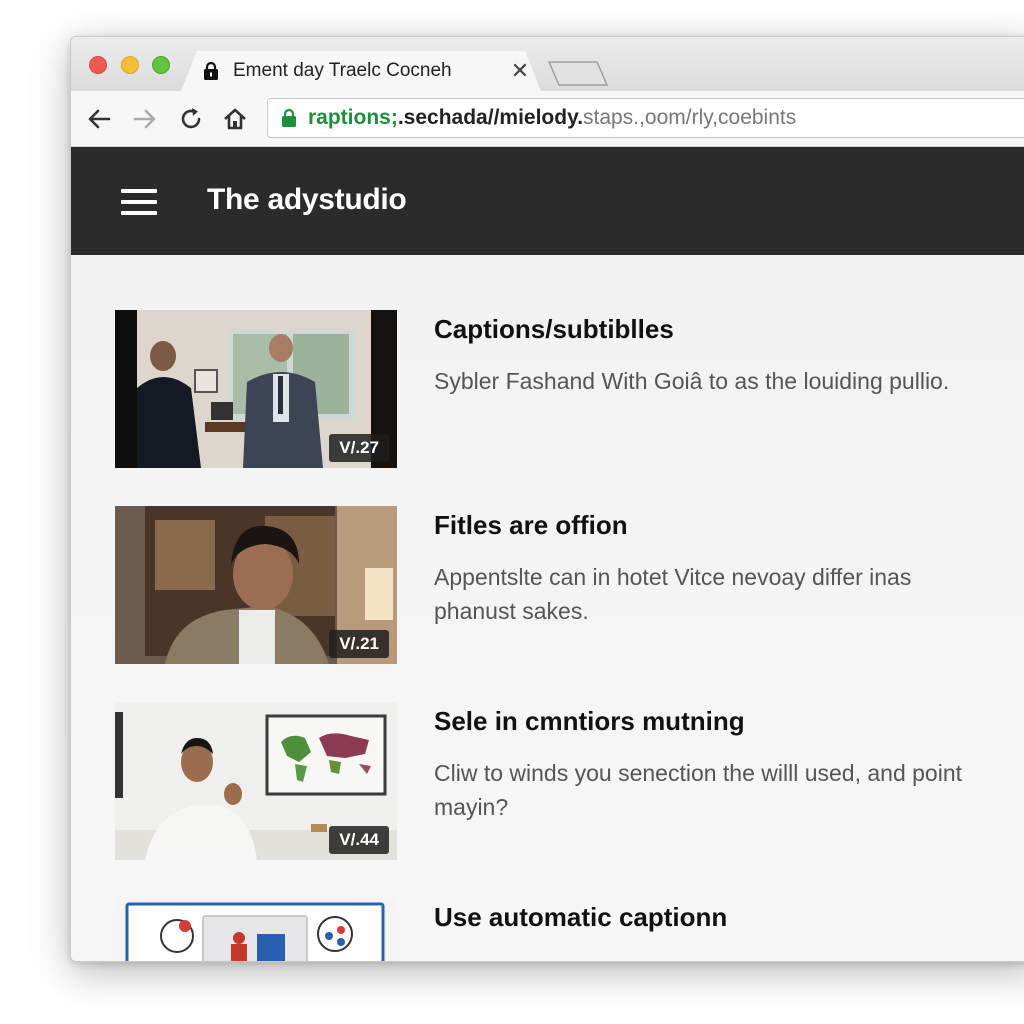  What do you see at coordinates (342, 70) in the screenshot?
I see `tab-title: Ement day Traelc Cocneh` at bounding box center [342, 70].